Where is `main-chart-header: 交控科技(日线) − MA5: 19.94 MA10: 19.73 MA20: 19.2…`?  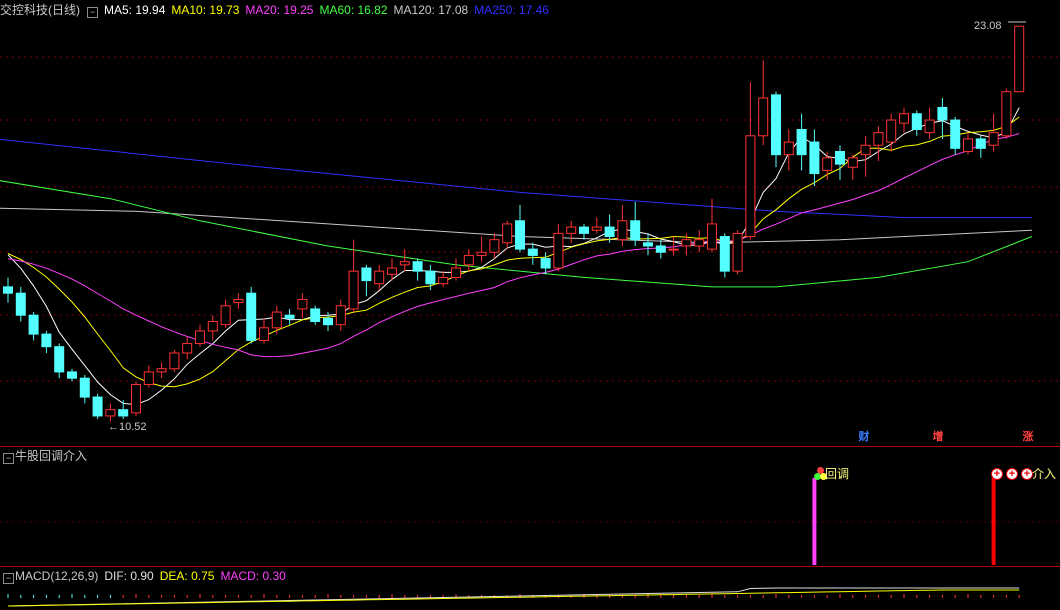 main-chart-header: 交控科技(日线) − MA5: 19.94 MA10: 19.73 MA20: 19.2… is located at coordinates (277, 10).